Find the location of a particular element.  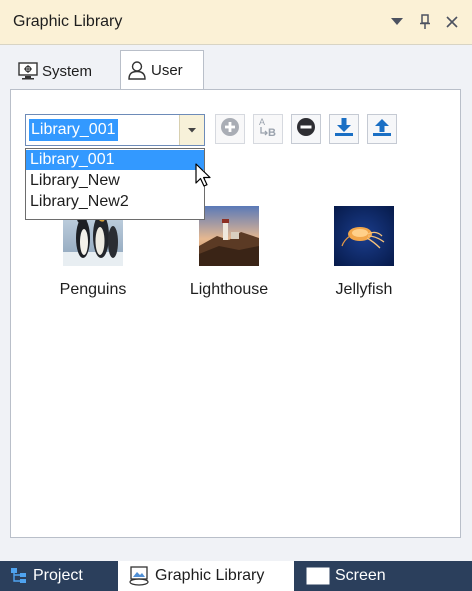

rename-library-button: A B is located at coordinates (268, 129).